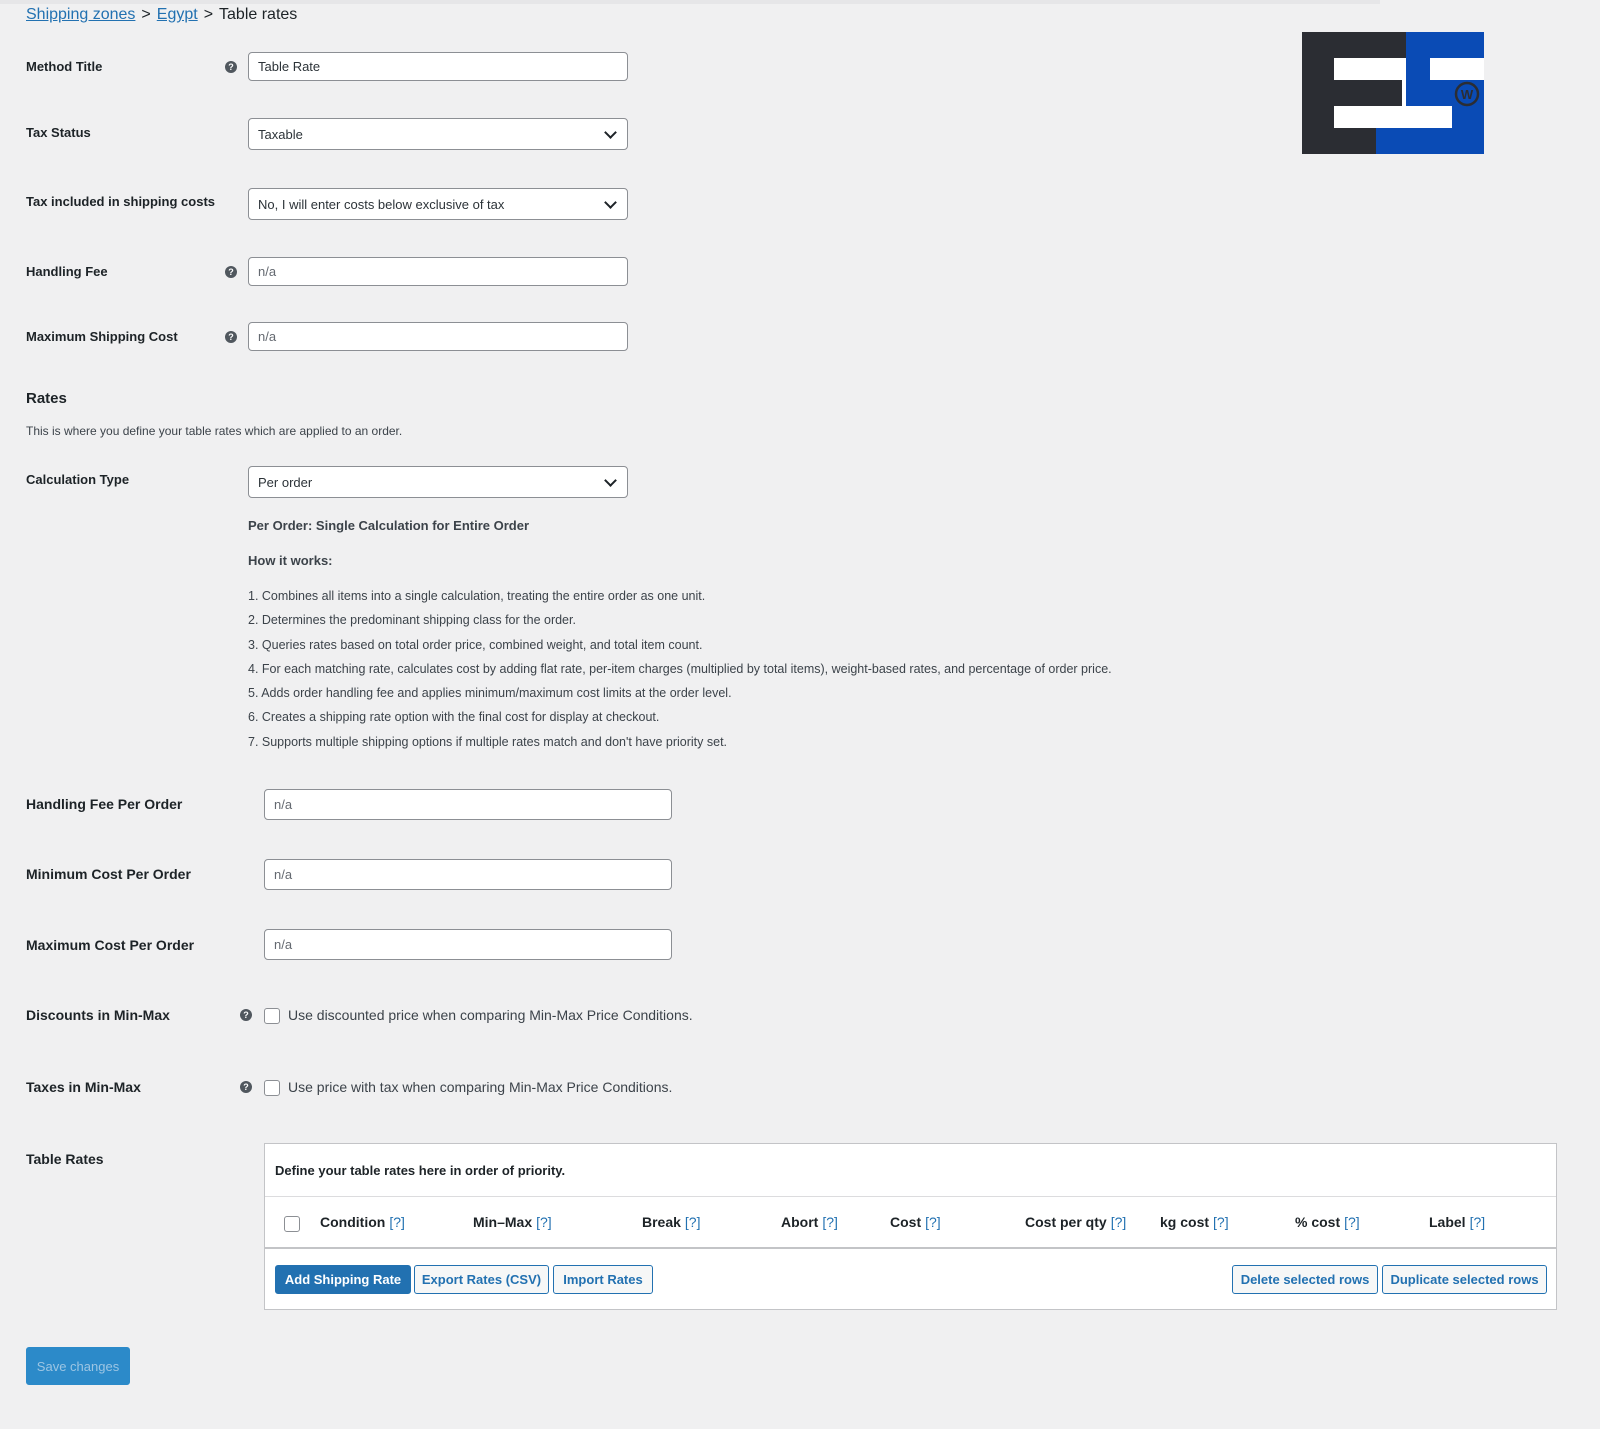 This screenshot has height=1429, width=1600. I want to click on calculation-type-select: Per order, so click(438, 482).